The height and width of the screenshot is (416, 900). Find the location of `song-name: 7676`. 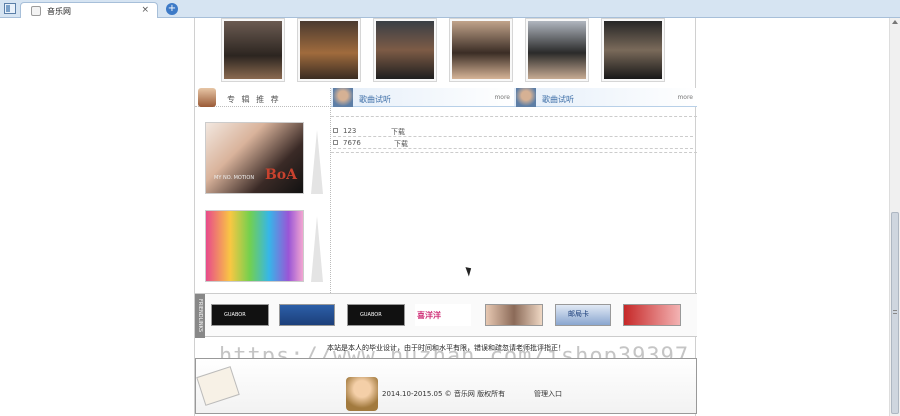

song-name: 7676 is located at coordinates (352, 143).